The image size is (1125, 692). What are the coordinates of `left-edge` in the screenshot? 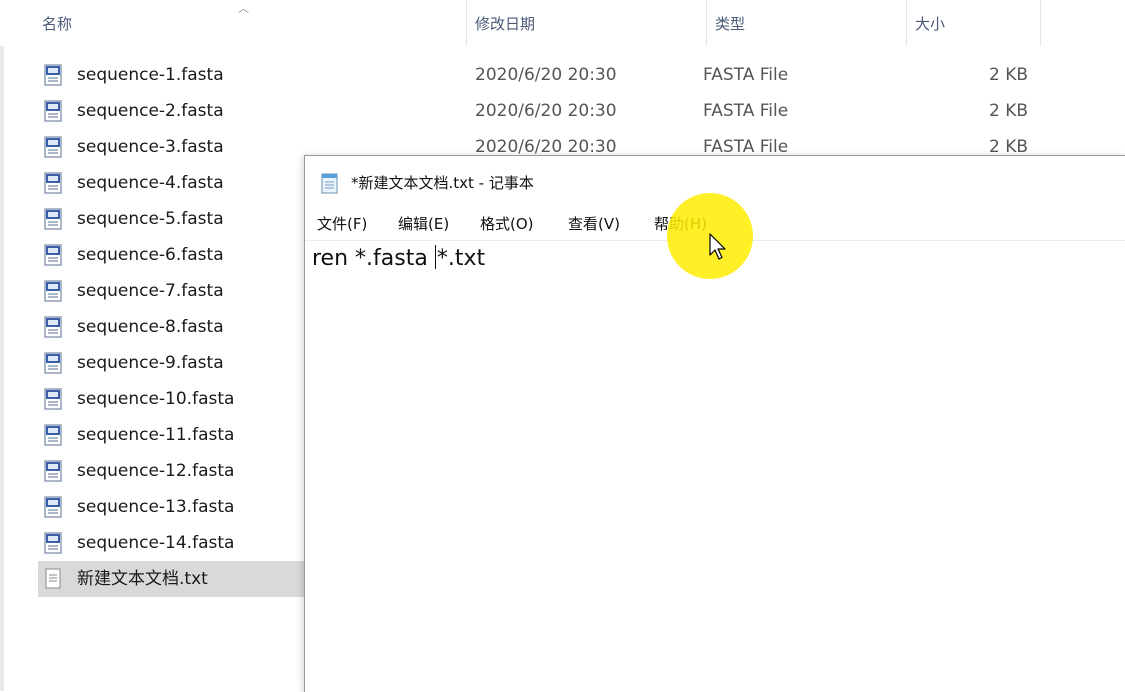 It's located at (2, 345).